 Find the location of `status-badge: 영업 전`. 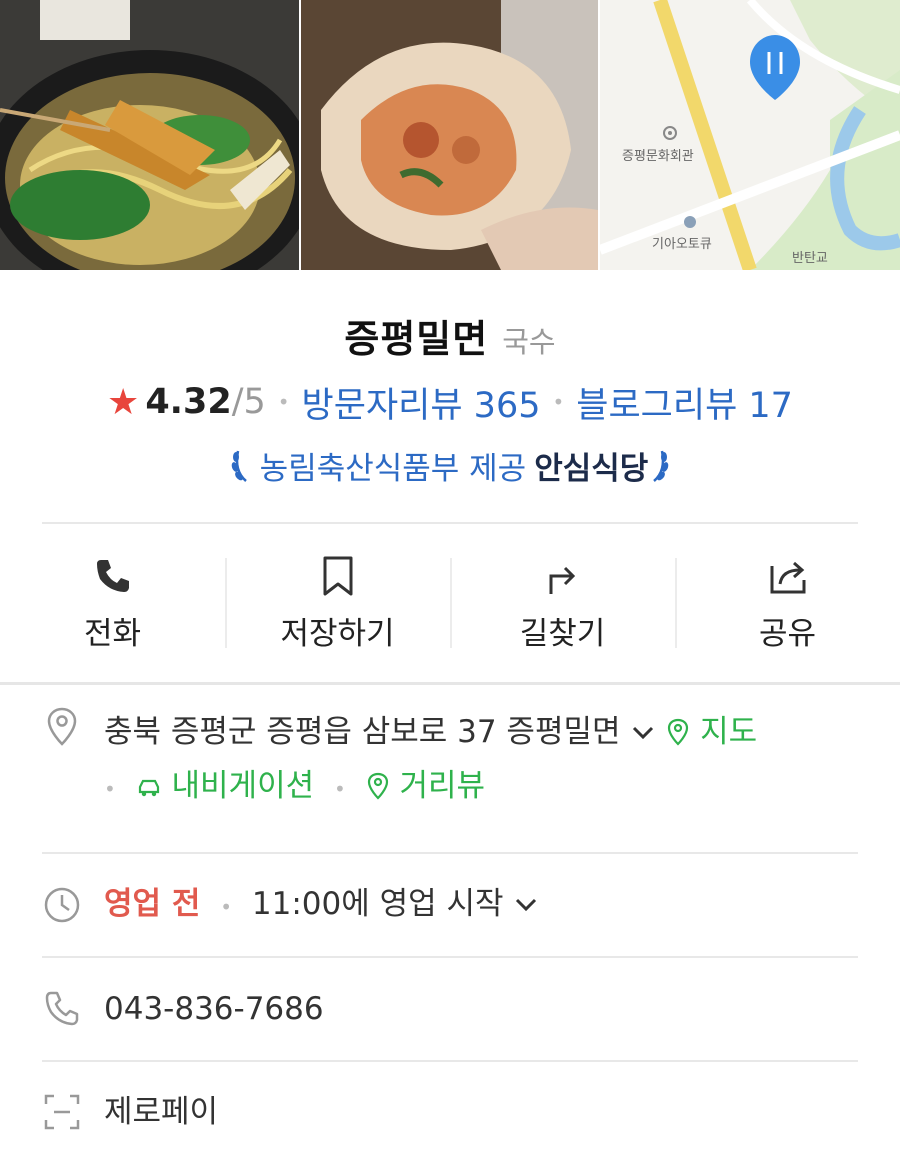

status-badge: 영업 전 is located at coordinates (152, 903).